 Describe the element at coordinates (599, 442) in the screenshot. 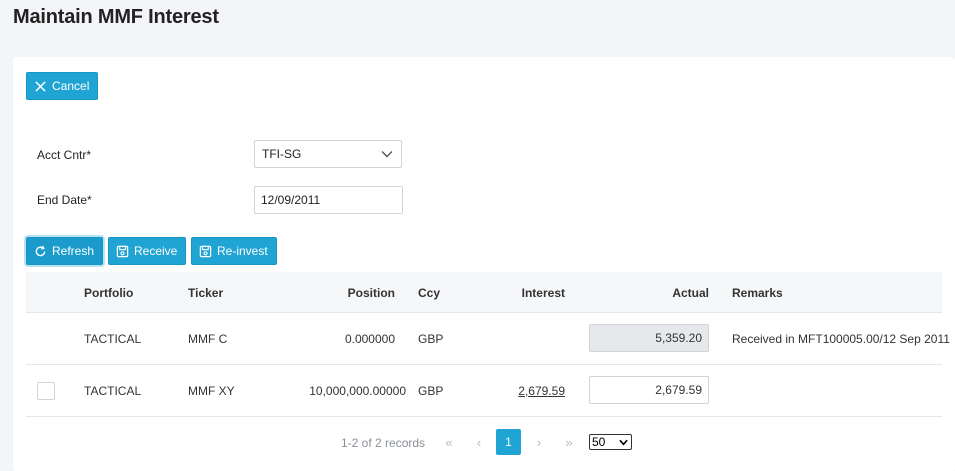

I see `page-size-value: 50` at that location.